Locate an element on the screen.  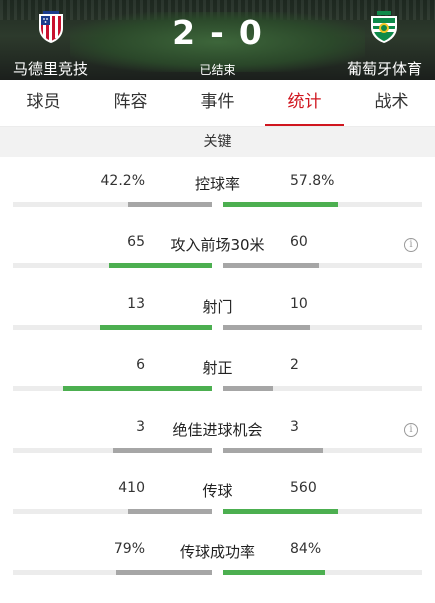
section-header-key: 关键 is located at coordinates (217, 142).